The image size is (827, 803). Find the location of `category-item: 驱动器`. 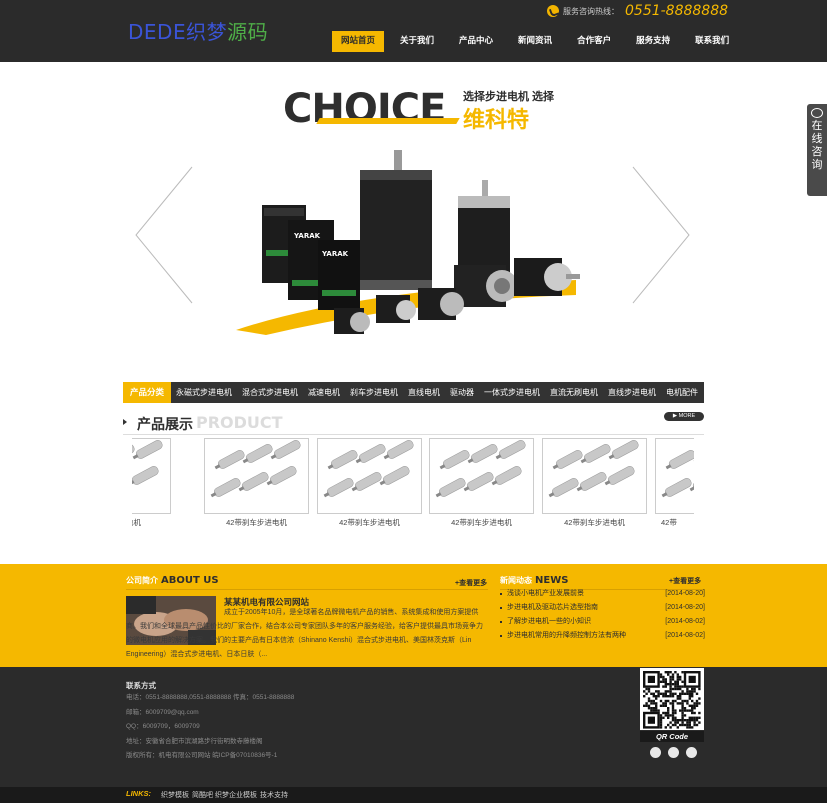

category-item: 驱动器 is located at coordinates (462, 392).